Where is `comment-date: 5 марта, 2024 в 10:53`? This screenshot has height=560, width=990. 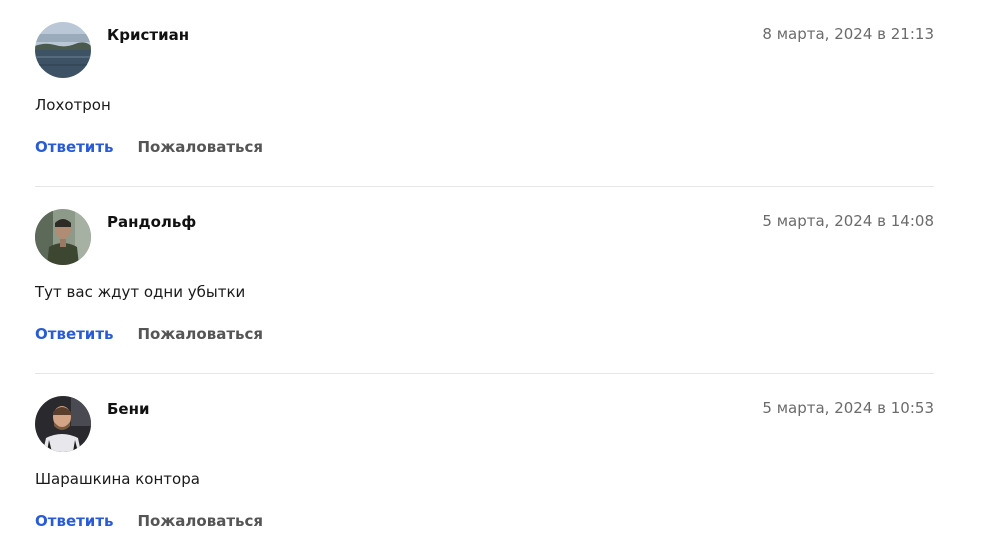 comment-date: 5 марта, 2024 в 10:53 is located at coordinates (848, 408).